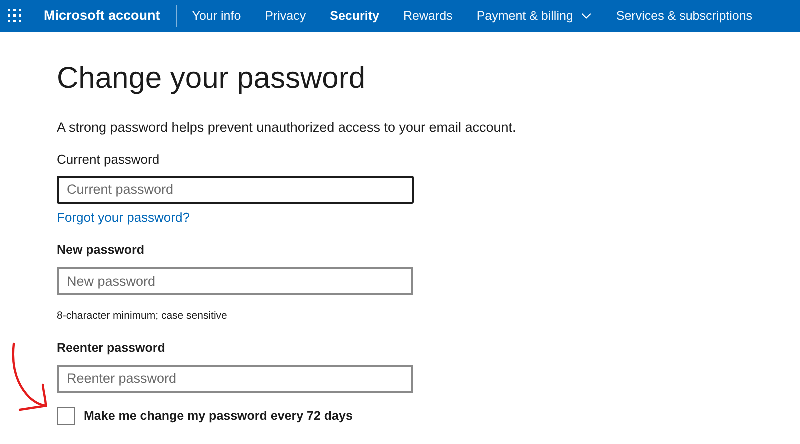  I want to click on nav-tab: Payment & billing, so click(534, 16).